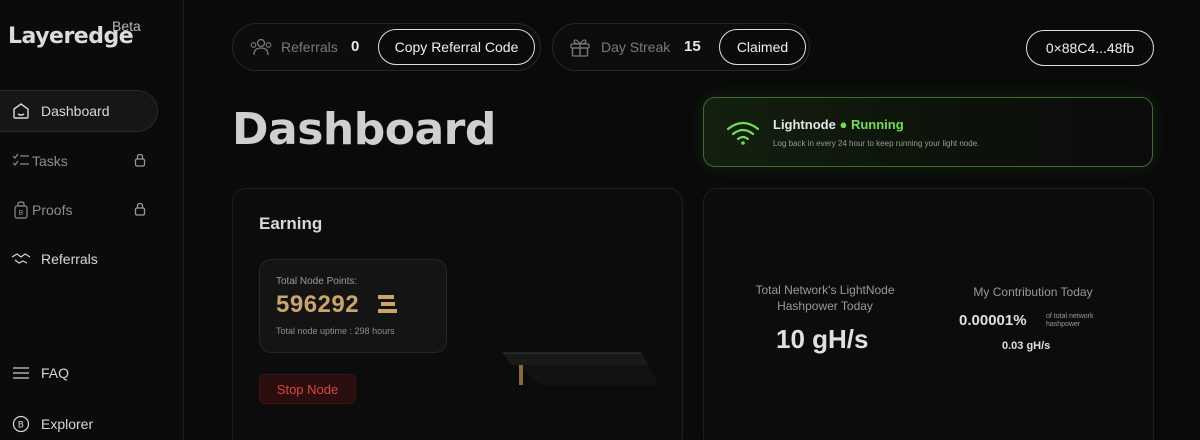 The image size is (1200, 440). What do you see at coordinates (825, 306) in the screenshot?
I see `label-line: Hashpower Today` at bounding box center [825, 306].